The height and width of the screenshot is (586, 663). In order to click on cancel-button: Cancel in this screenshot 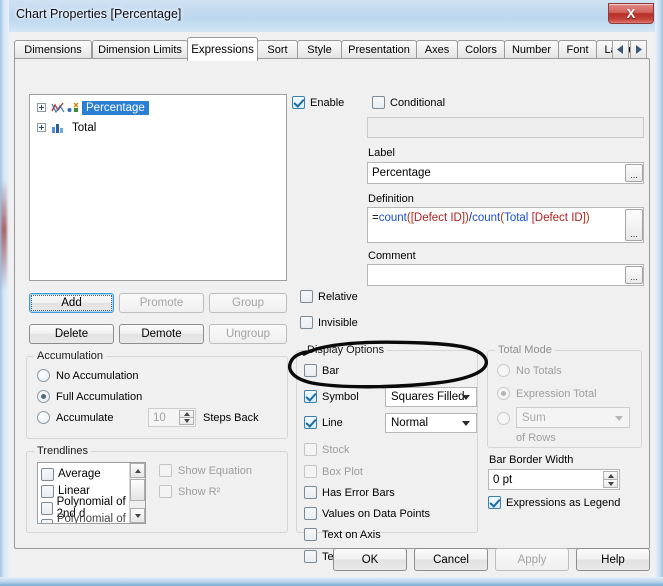, I will do `click(451, 559)`.